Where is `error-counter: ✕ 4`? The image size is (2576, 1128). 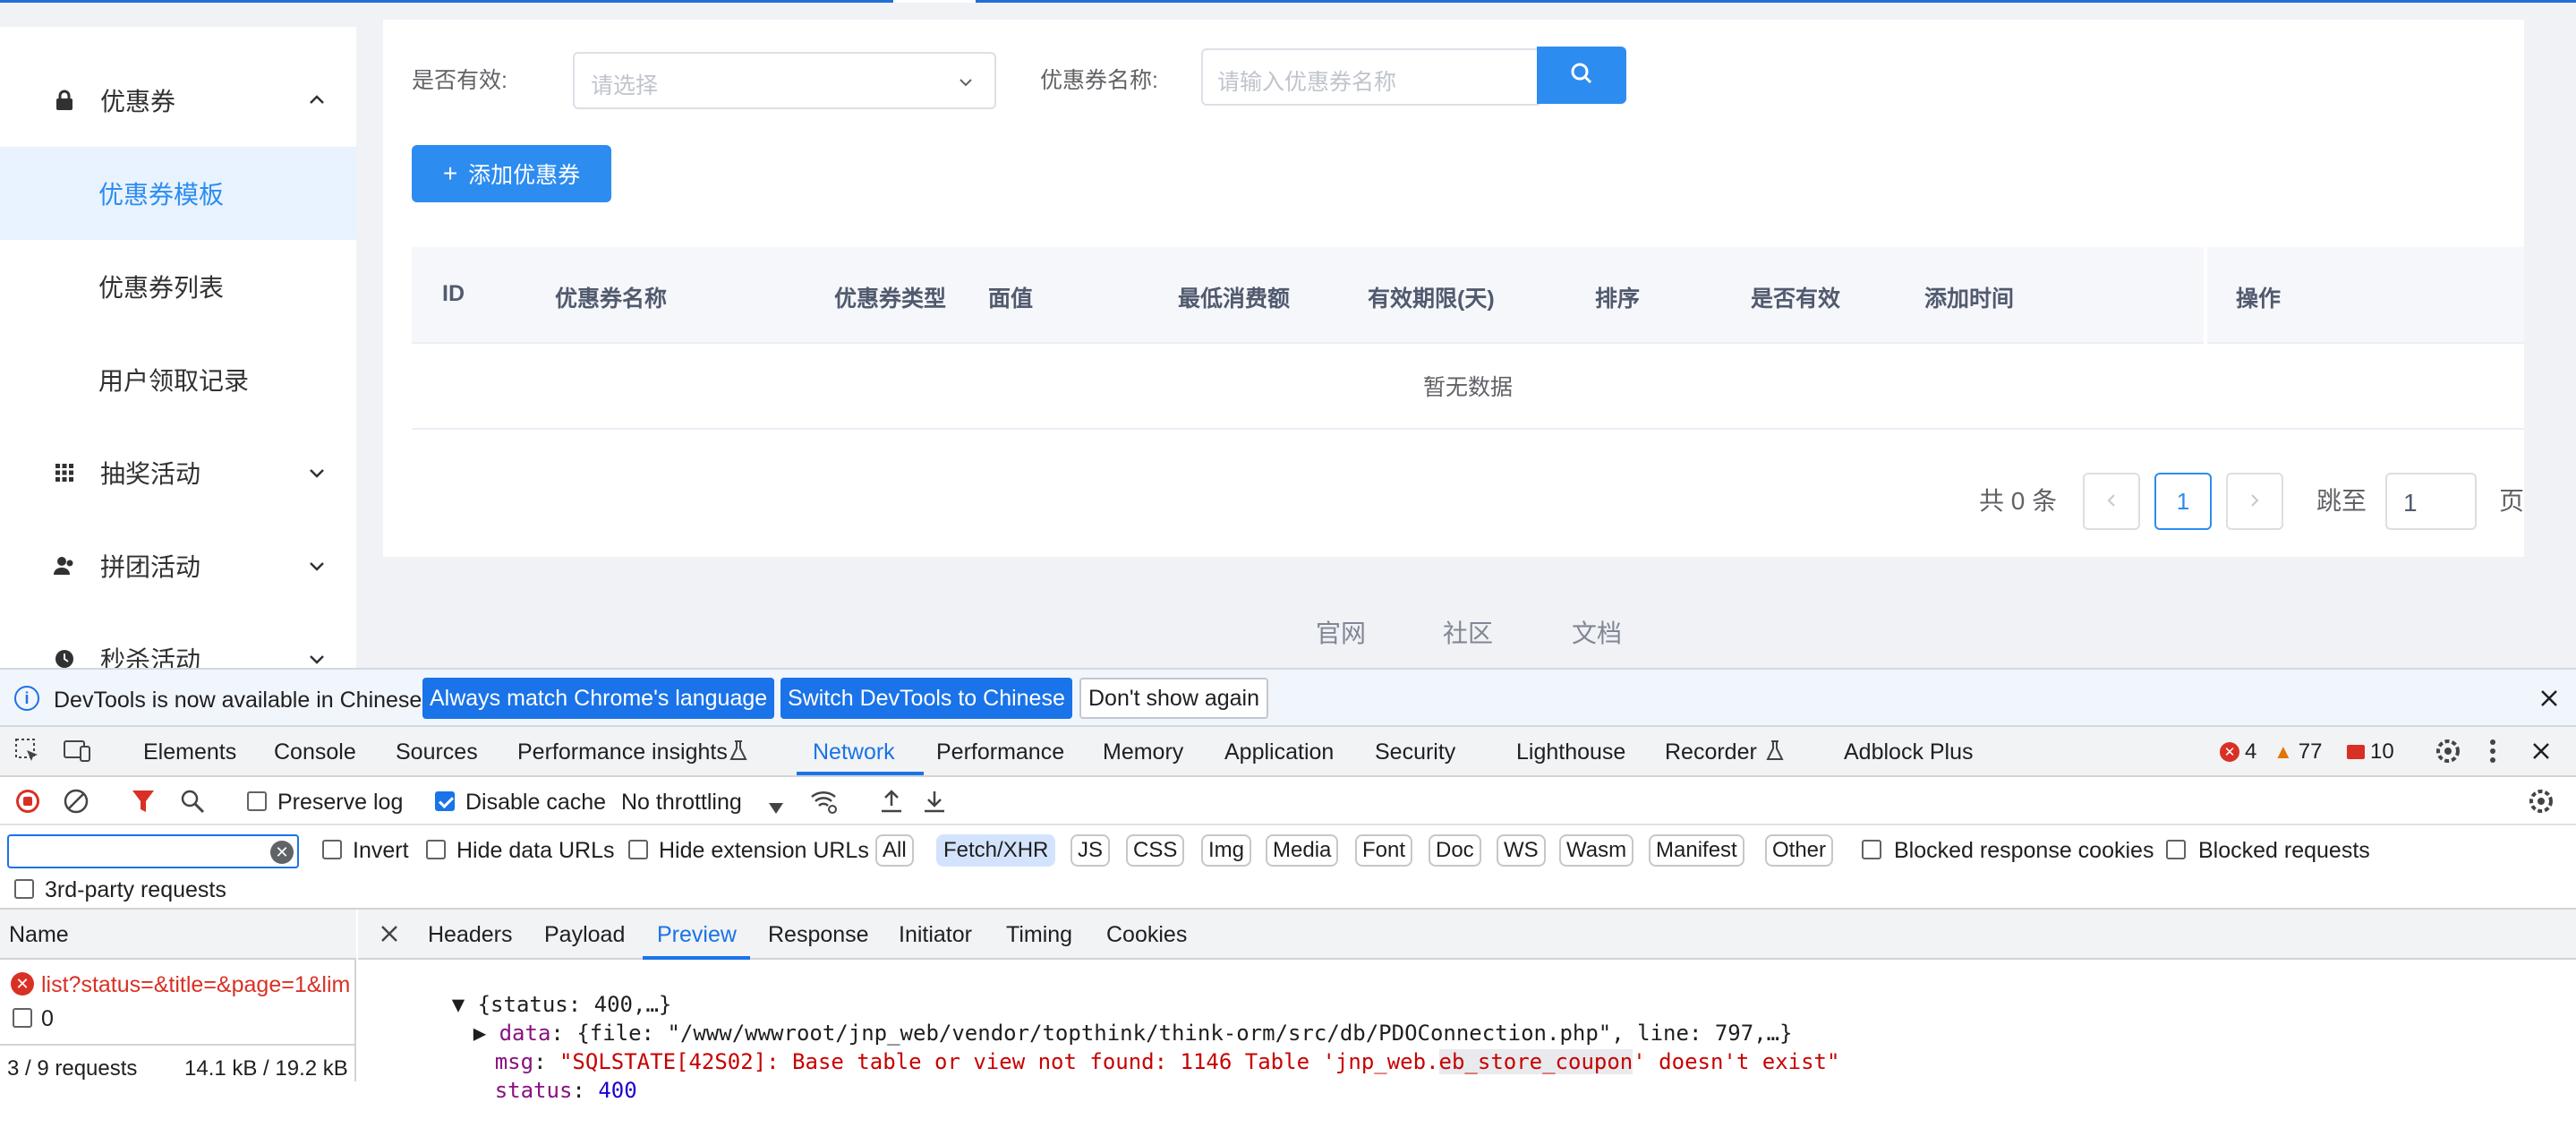 error-counter: ✕ 4 is located at coordinates (2238, 752).